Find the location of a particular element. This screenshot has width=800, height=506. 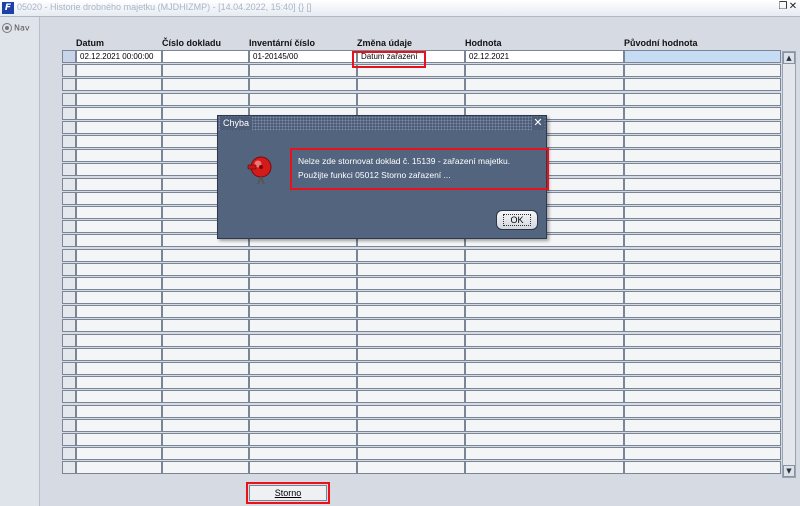

table-cell: 01-20145/00 is located at coordinates (303, 56).